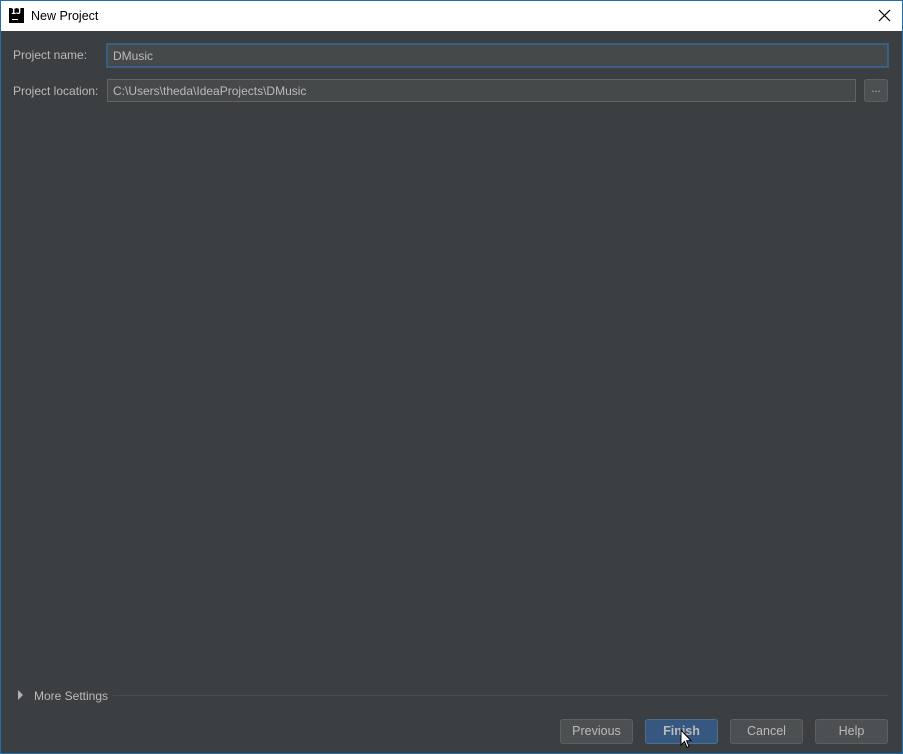 The width and height of the screenshot is (903, 754). Describe the element at coordinates (497, 55) in the screenshot. I see `project-name-input: DMusic` at that location.